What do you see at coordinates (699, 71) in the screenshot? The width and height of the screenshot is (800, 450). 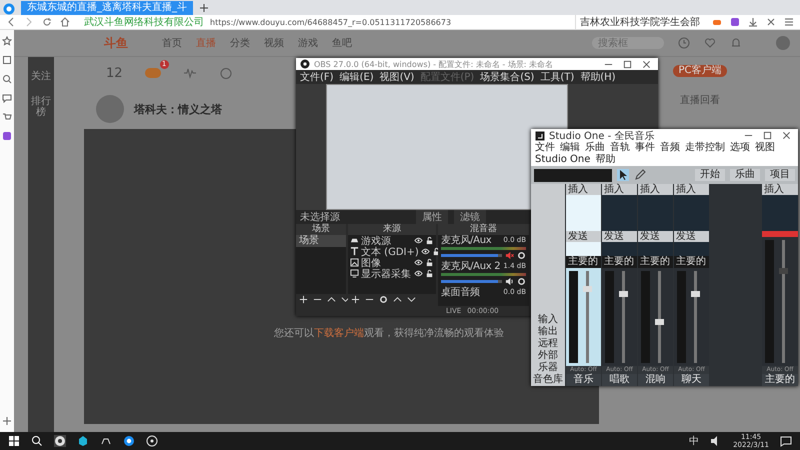 I see `pc-client-button: PC客户端` at bounding box center [699, 71].